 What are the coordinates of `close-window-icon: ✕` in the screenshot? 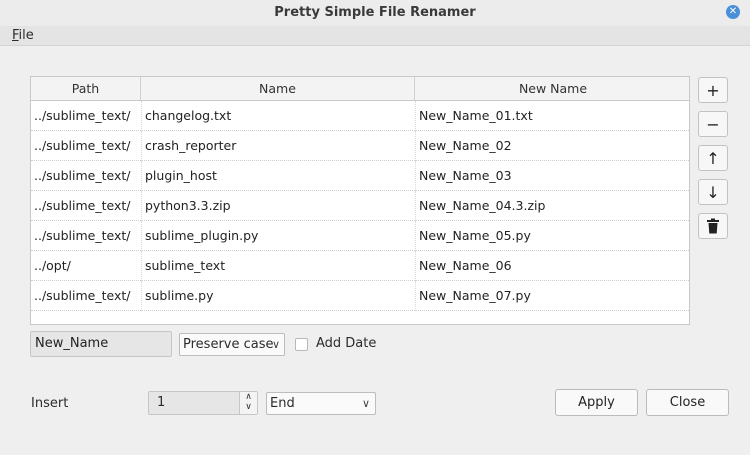 It's located at (733, 12).